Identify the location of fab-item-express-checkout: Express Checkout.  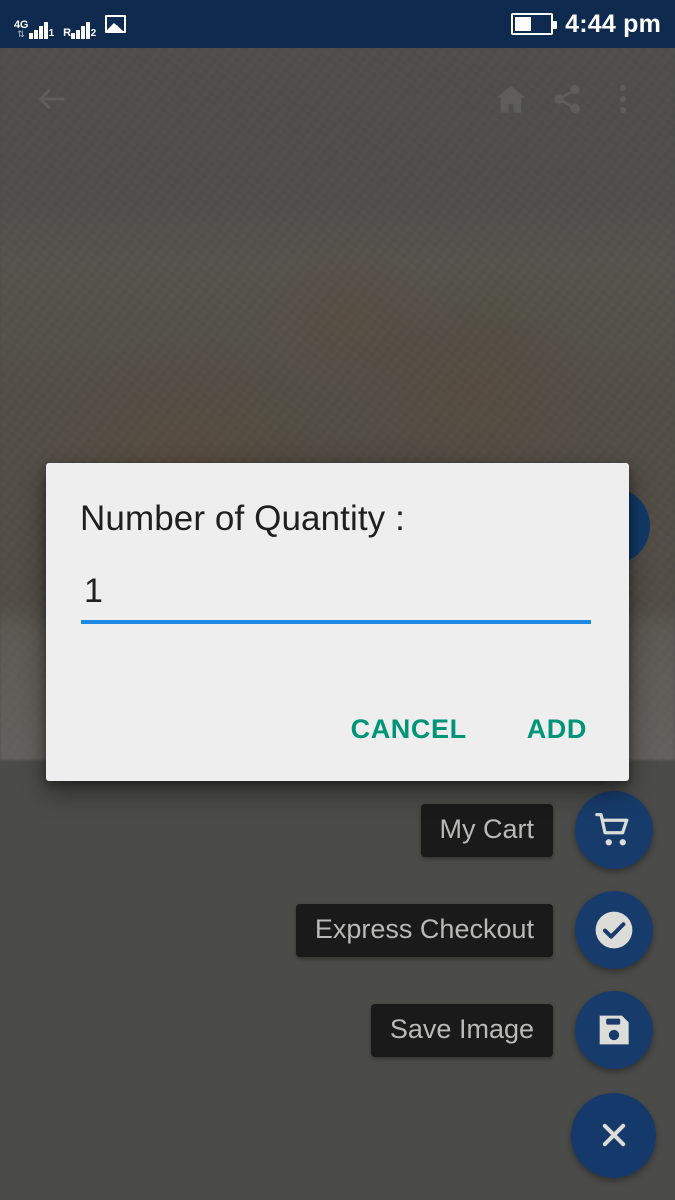
(337, 930).